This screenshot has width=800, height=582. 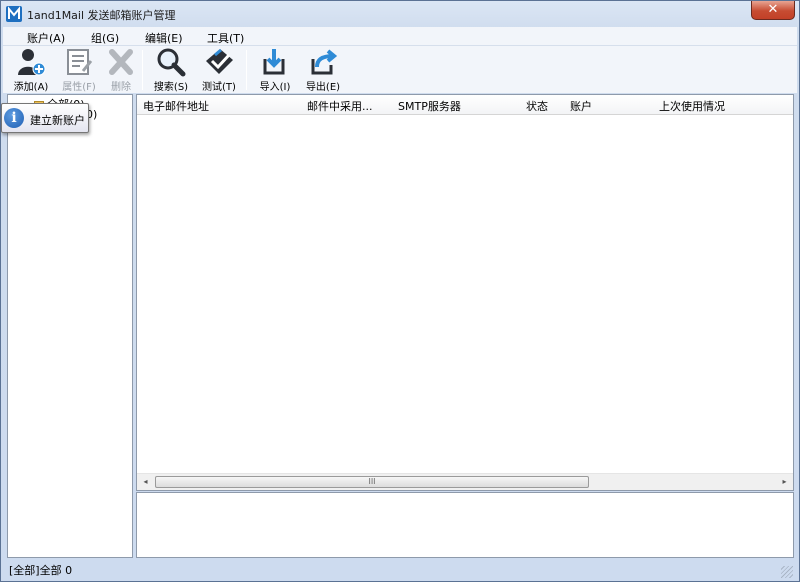 What do you see at coordinates (164, 38) in the screenshot?
I see `menu-edit: 编辑(E)` at bounding box center [164, 38].